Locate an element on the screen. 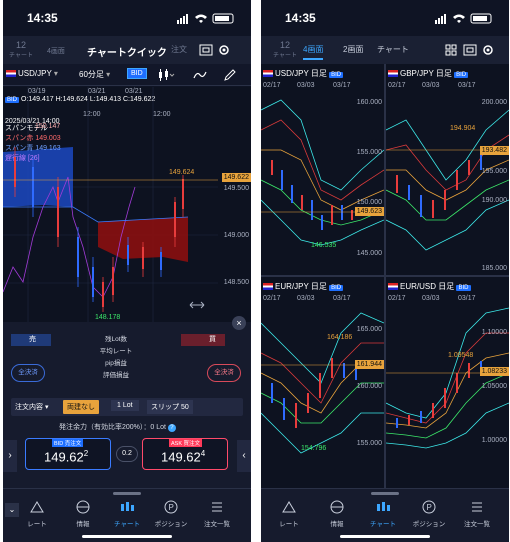  candlestick-type-icon is located at coordinates (166, 75).